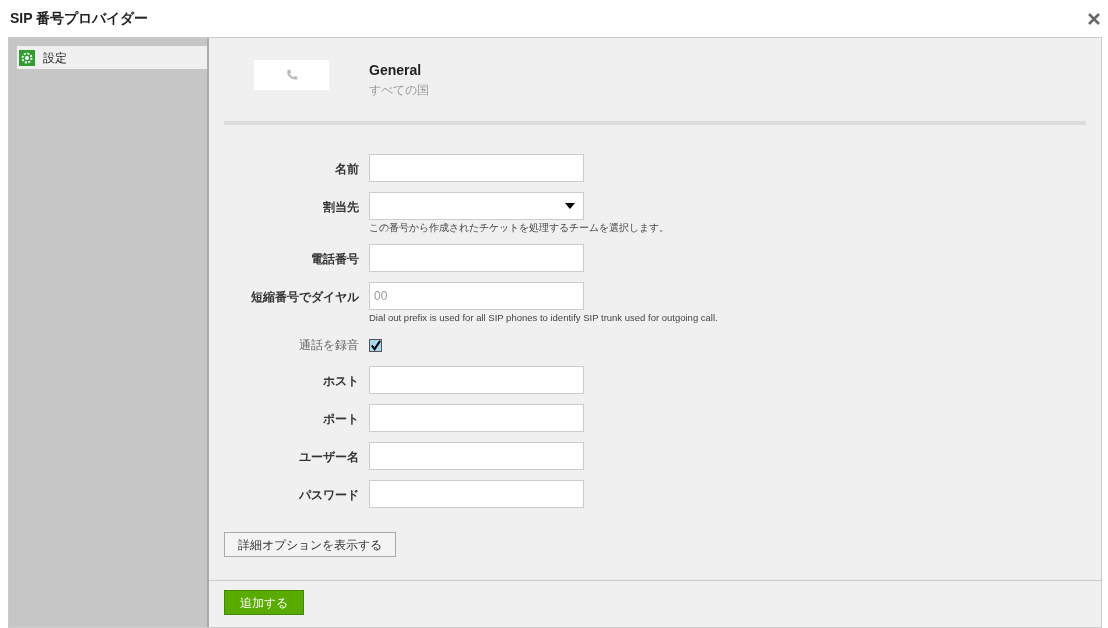  What do you see at coordinates (347, 169) in the screenshot?
I see `field-label: 名前` at bounding box center [347, 169].